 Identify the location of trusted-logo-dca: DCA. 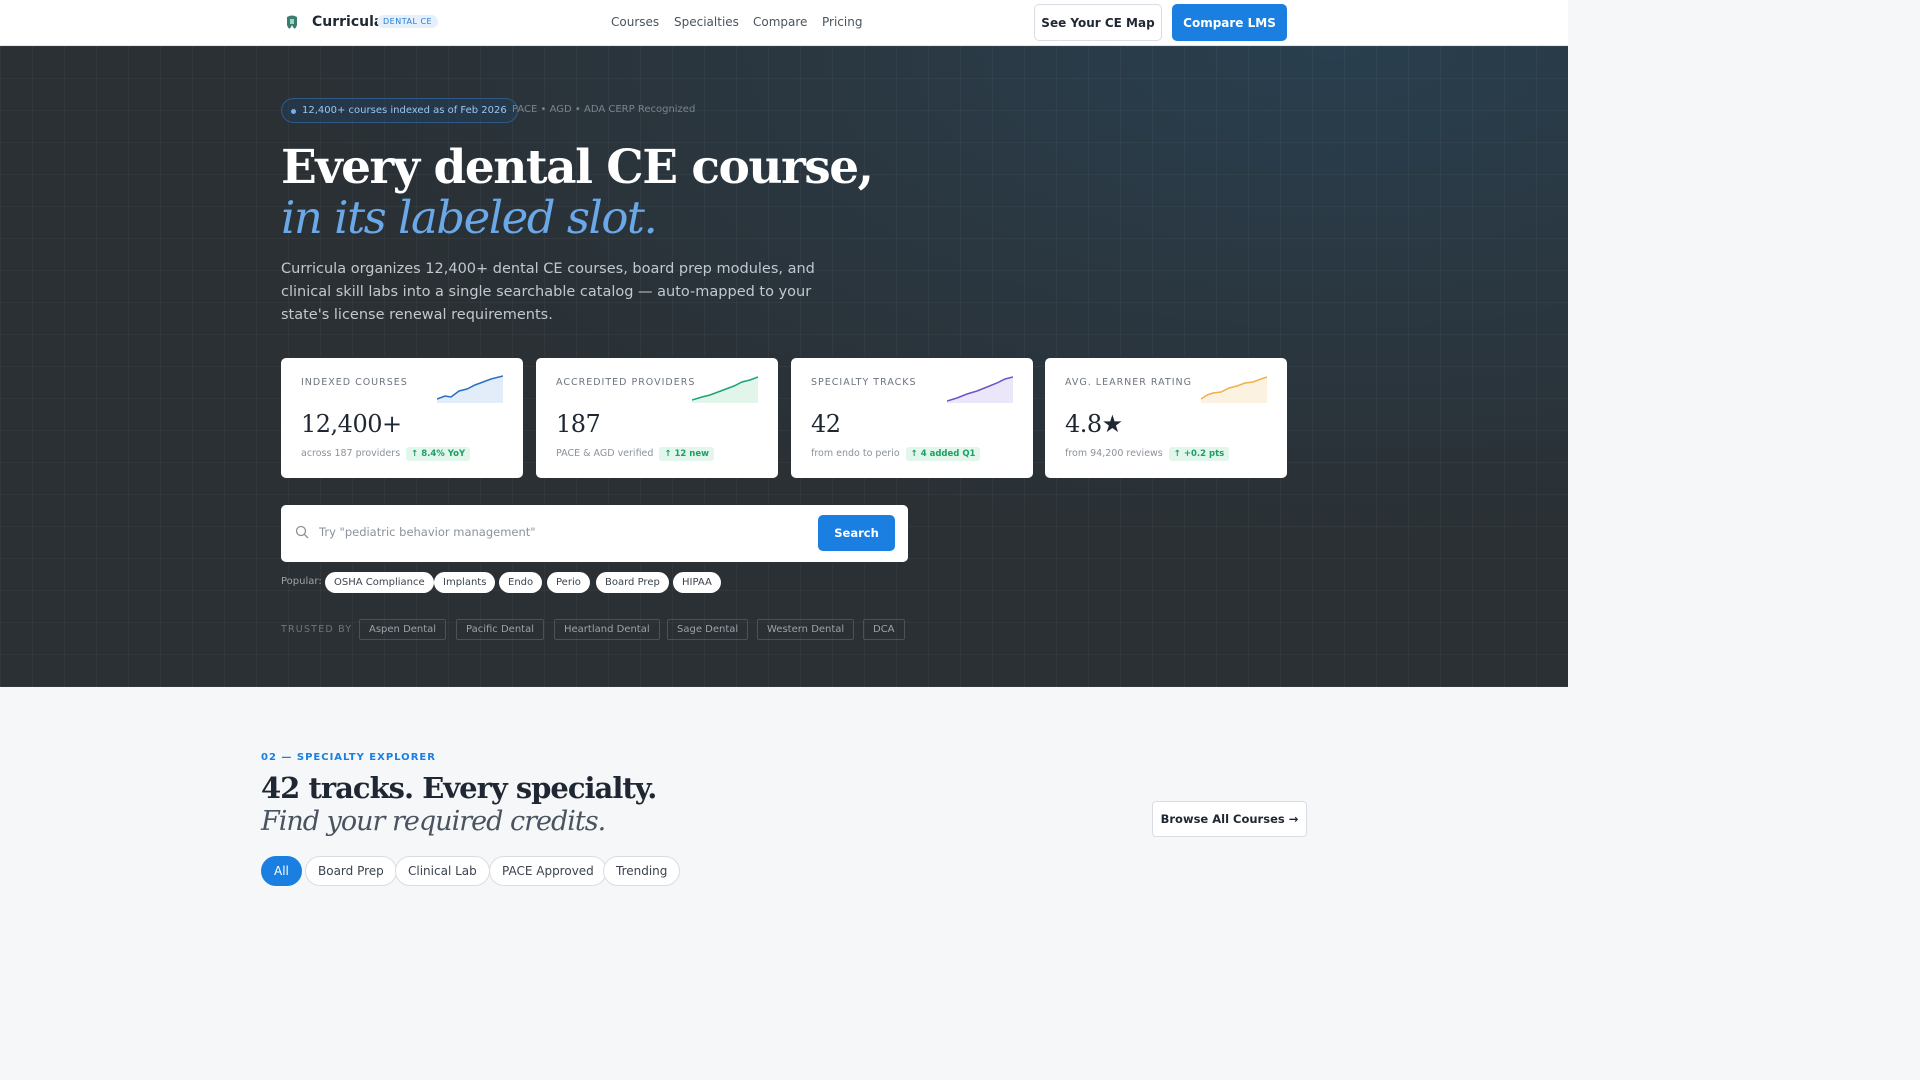
(884, 629).